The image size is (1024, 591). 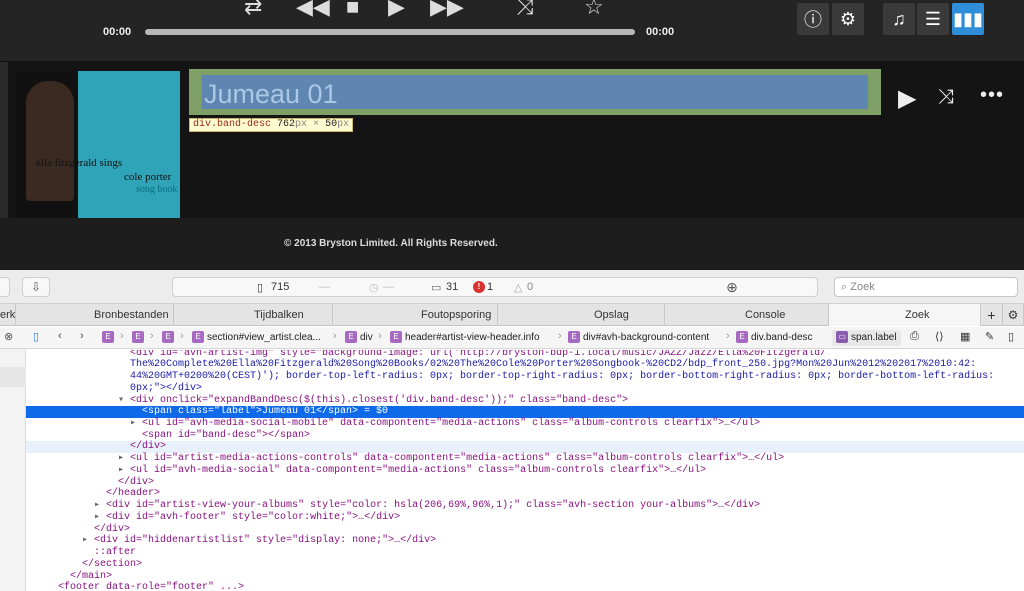 What do you see at coordinates (465, 338) in the screenshot?
I see `breadcrumb-header: Eheader#artist-view-header.info` at bounding box center [465, 338].